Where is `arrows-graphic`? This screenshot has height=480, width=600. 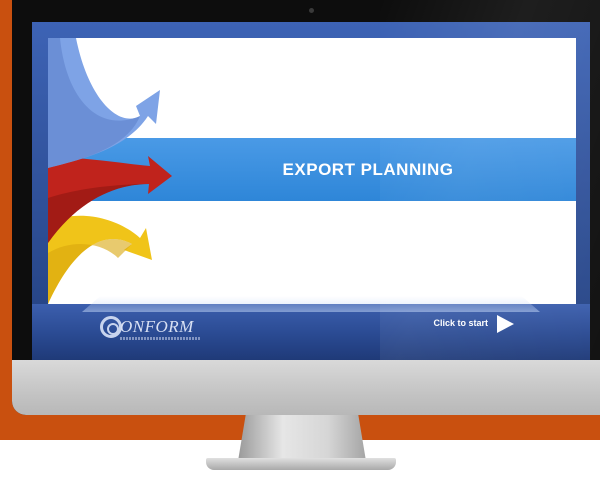 arrows-graphic is located at coordinates (110, 171).